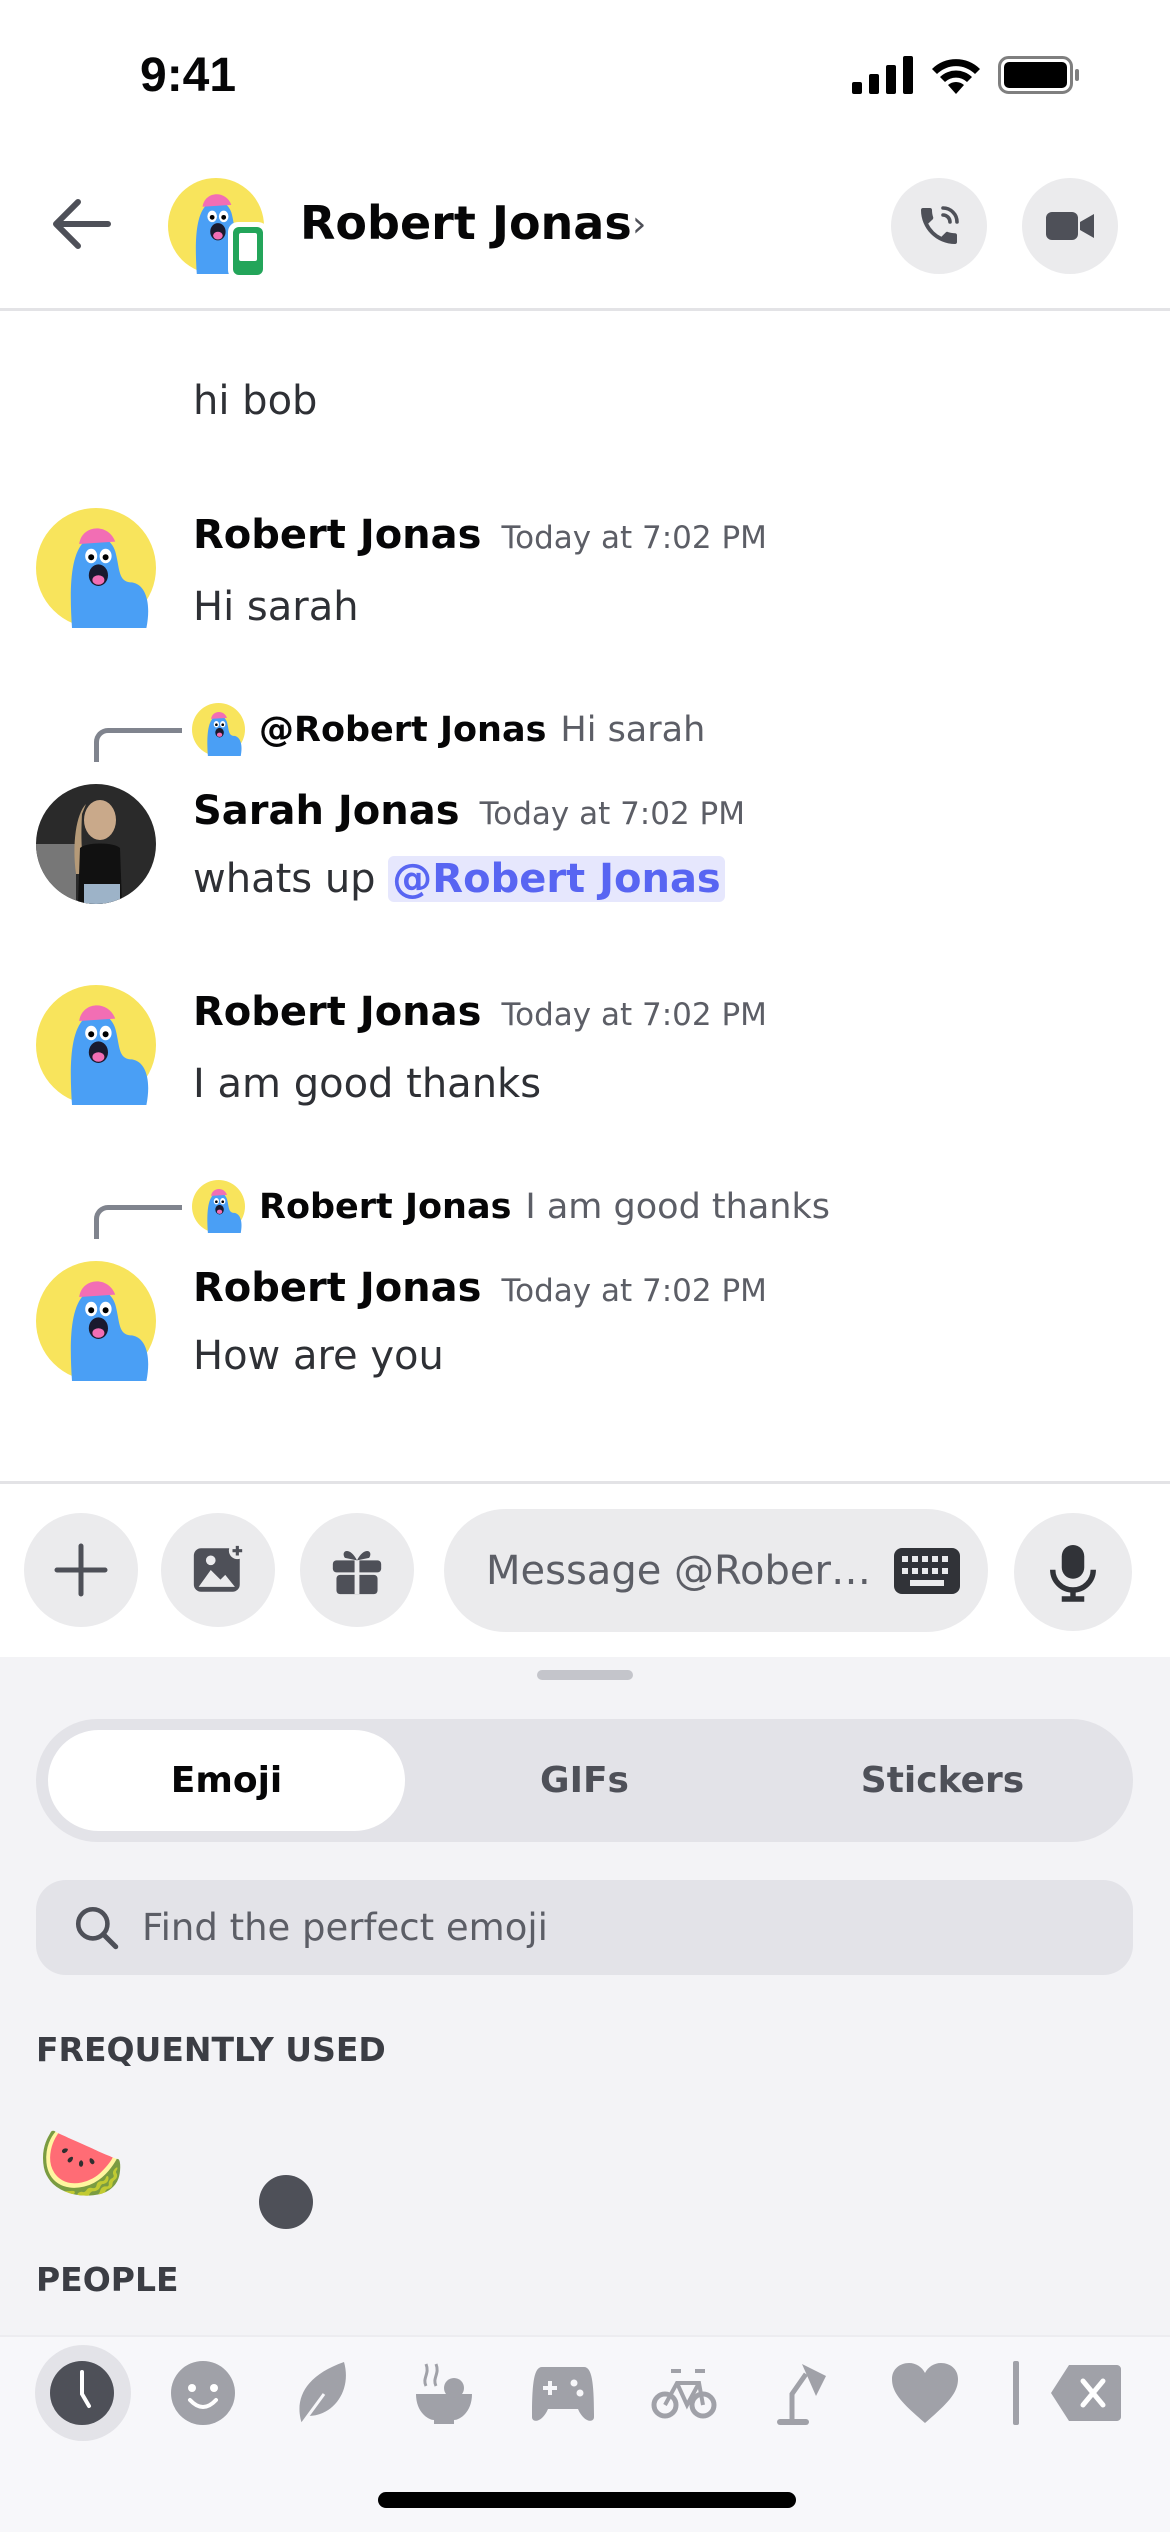 This screenshot has height=2532, width=1170. I want to click on gift-button, so click(357, 1570).